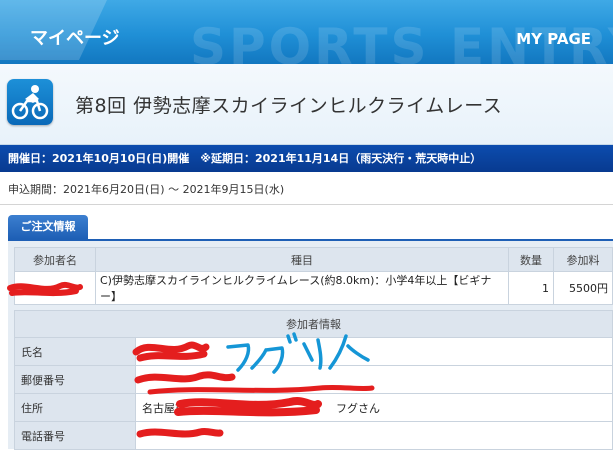 This screenshot has width=613, height=450. I want to click on address-suffix: フグさん, so click(358, 408).